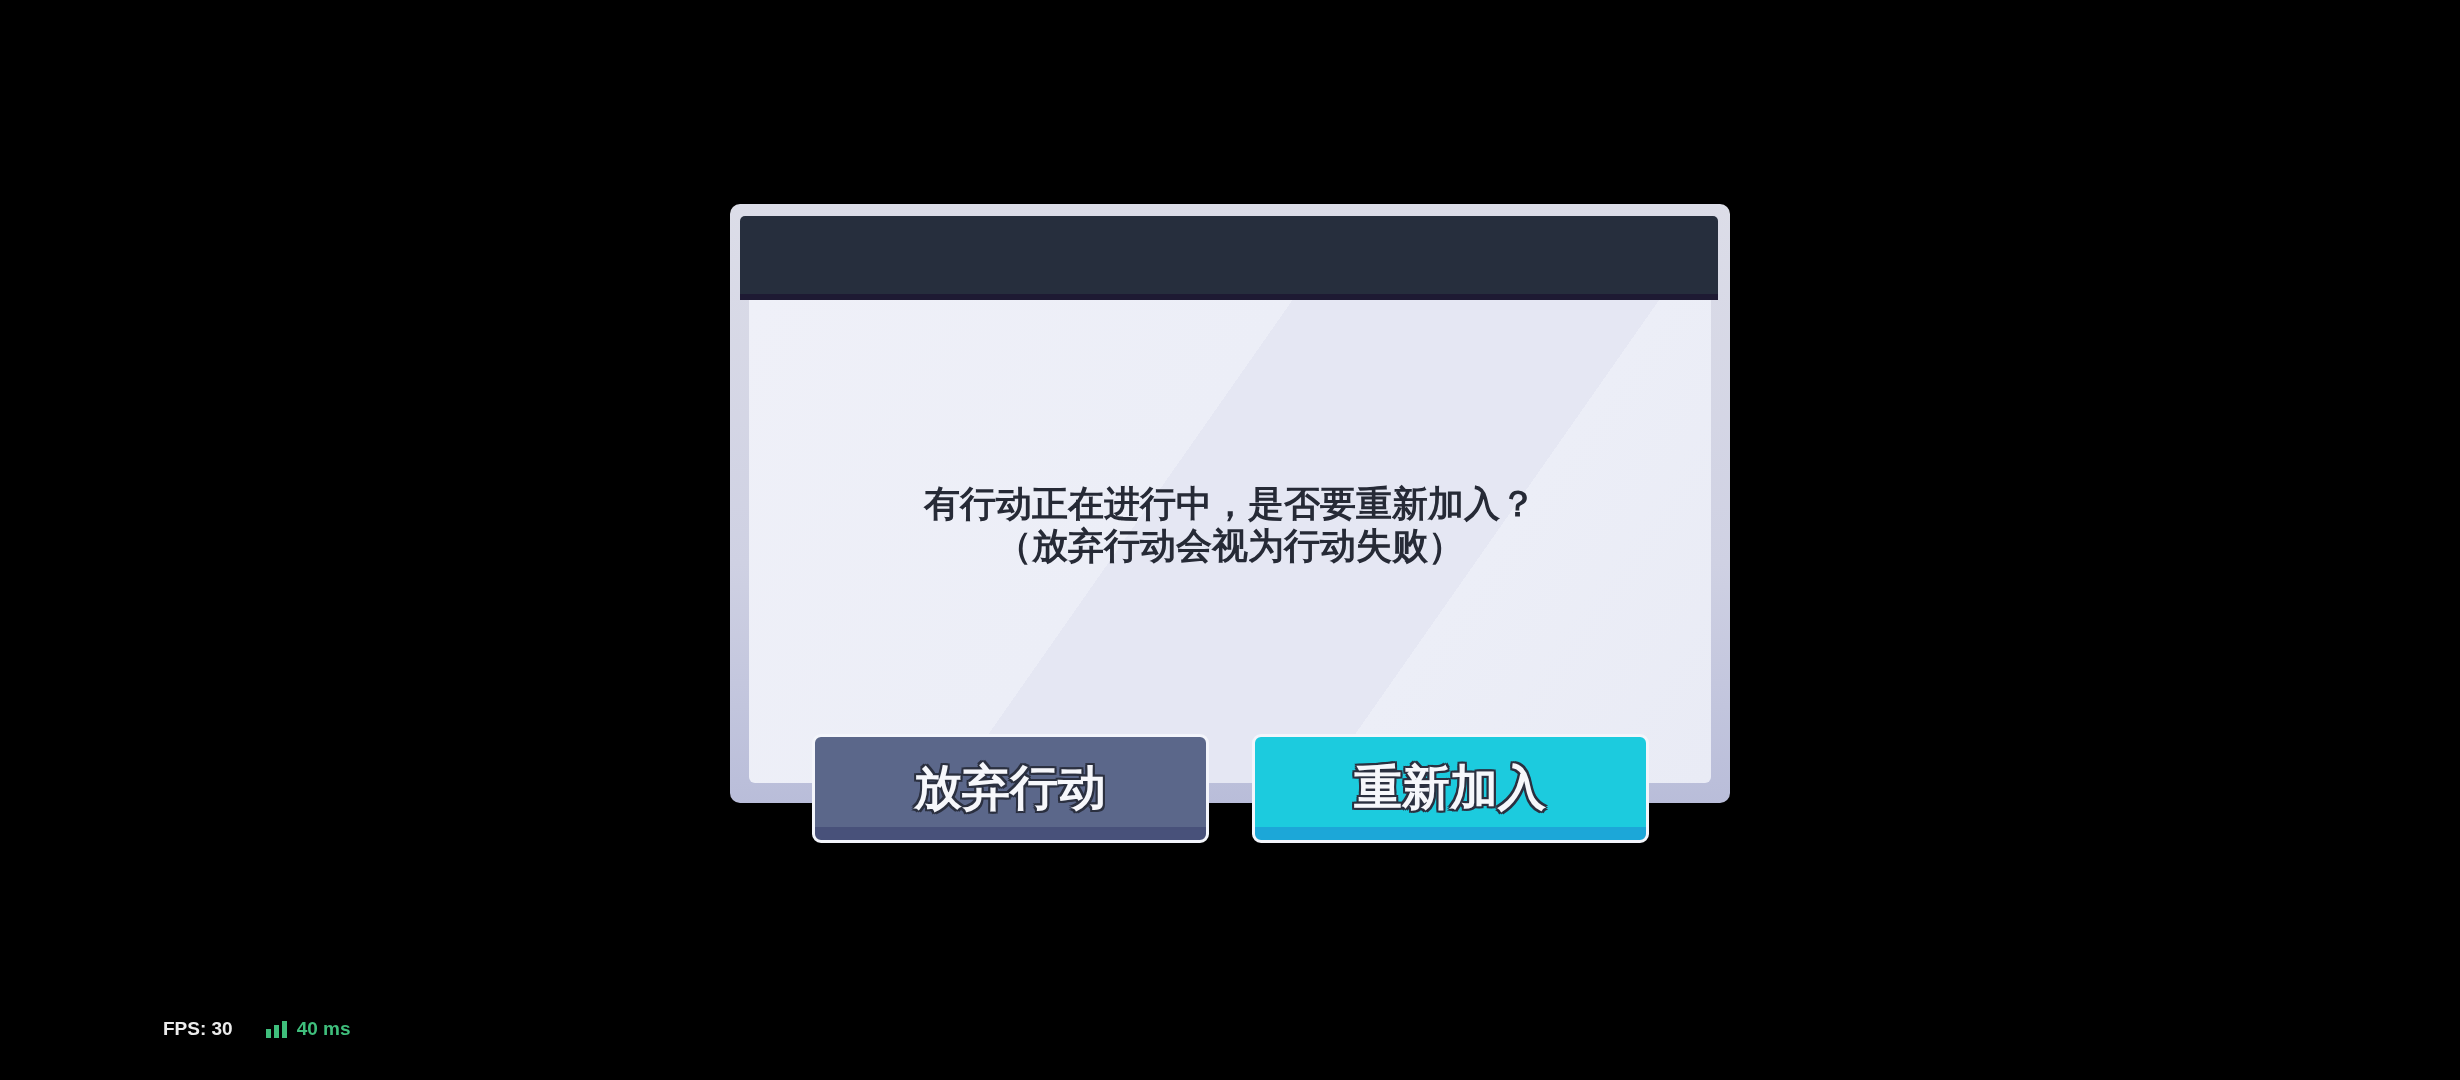 The image size is (2460, 1080). Describe the element at coordinates (1230, 545) in the screenshot. I see `dialog-message-line: （放弃行动会视为行动失败）` at that location.